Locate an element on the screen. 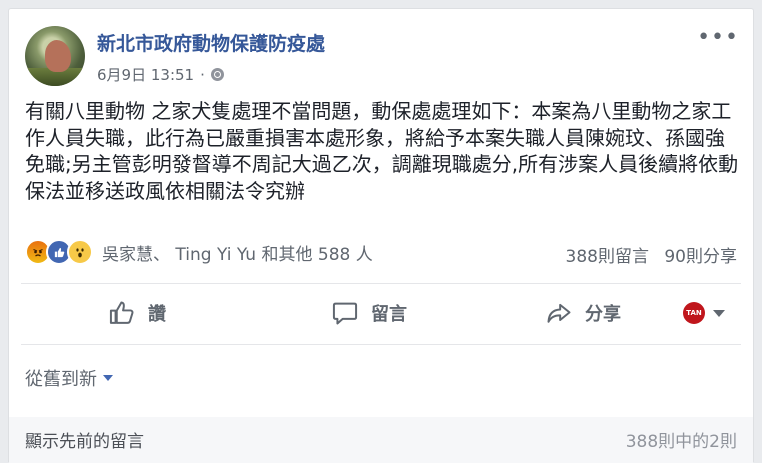  like-label: 讚 is located at coordinates (157, 314).